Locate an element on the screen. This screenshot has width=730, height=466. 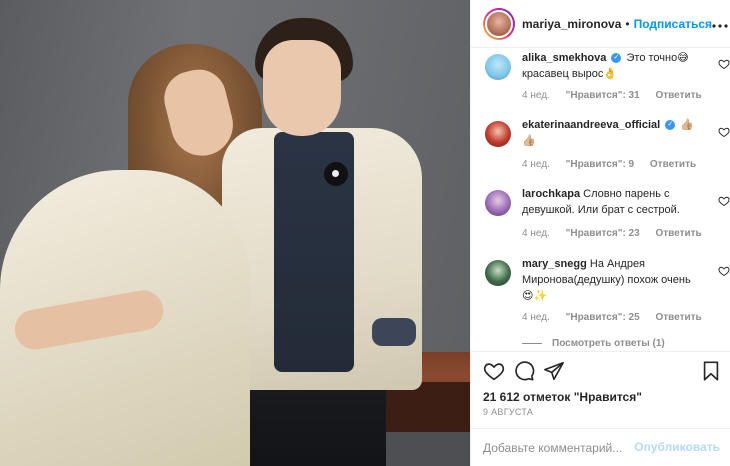
comment-icon is located at coordinates (524, 371).